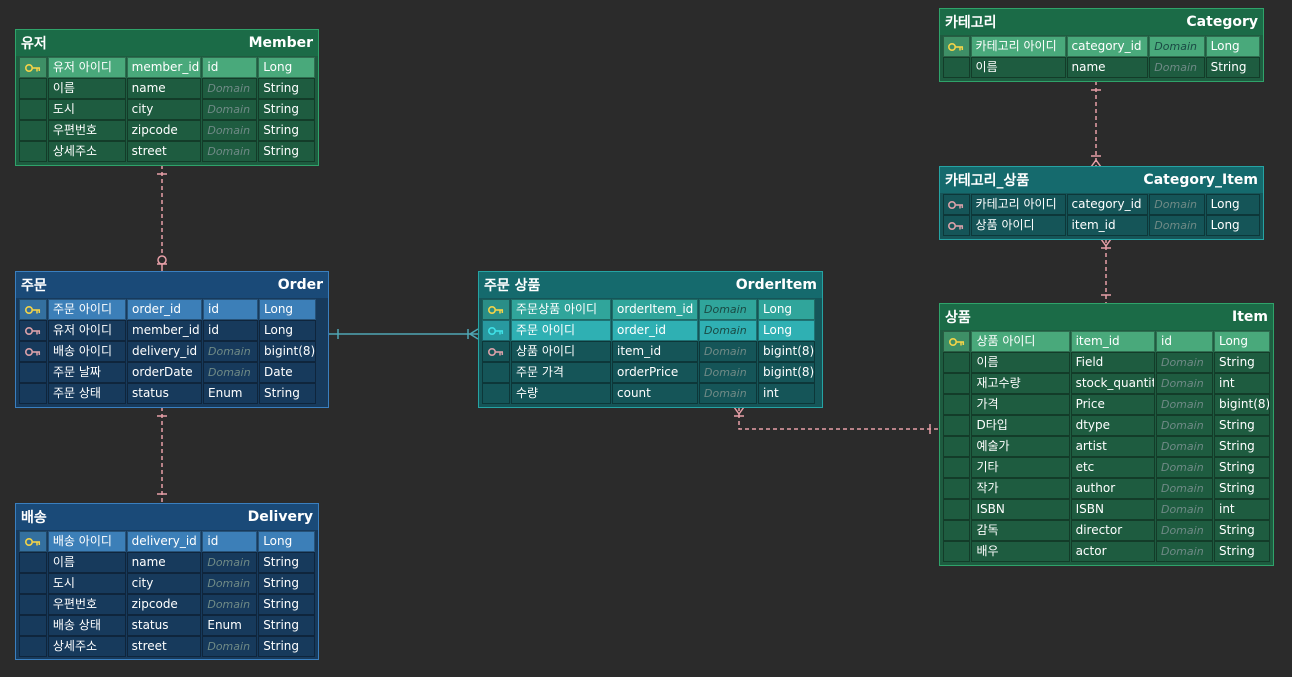 The image size is (1292, 677). I want to click on column-row: 작가 author Domain String, so click(1106, 488).